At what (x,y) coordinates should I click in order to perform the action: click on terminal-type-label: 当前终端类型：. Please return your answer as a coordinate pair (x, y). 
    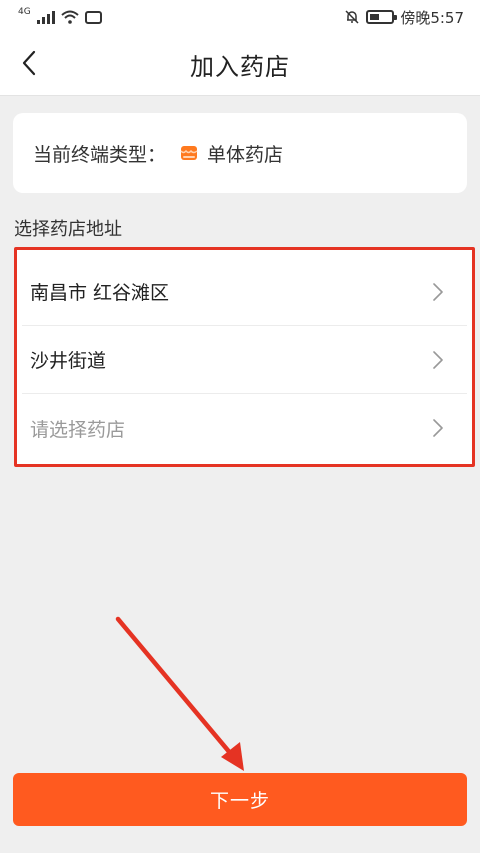
    Looking at the image, I should click on (100, 154).